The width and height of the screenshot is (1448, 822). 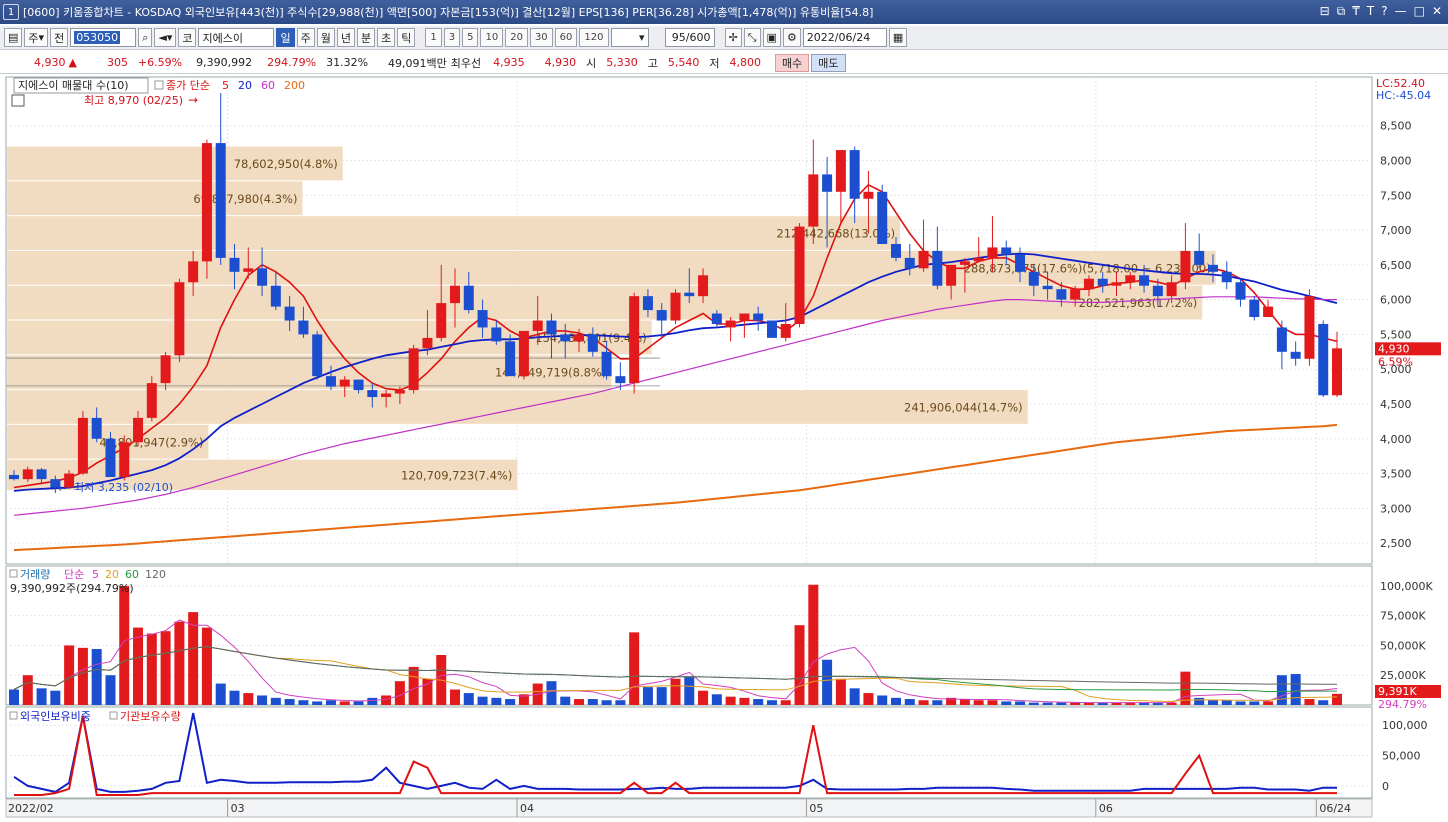 What do you see at coordinates (11, 12) in the screenshot?
I see `window-number: 1` at bounding box center [11, 12].